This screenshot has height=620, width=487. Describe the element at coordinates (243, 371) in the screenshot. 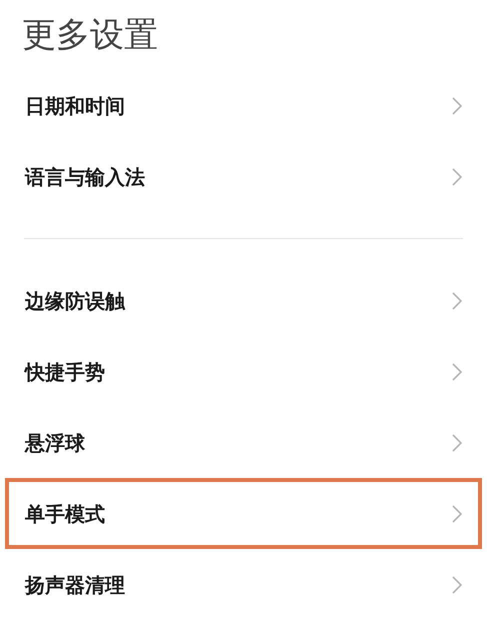

I see `settings-item: 快捷手势` at that location.